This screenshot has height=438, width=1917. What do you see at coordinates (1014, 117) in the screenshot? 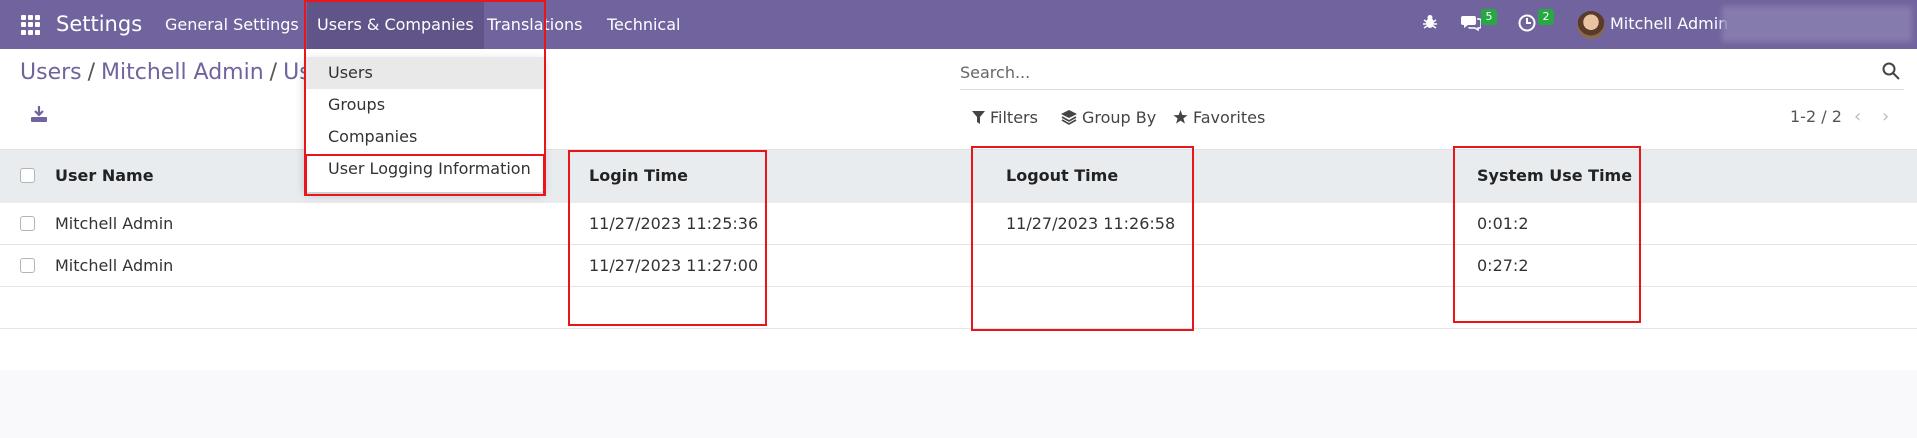
I see `filters-label: Filters` at bounding box center [1014, 117].